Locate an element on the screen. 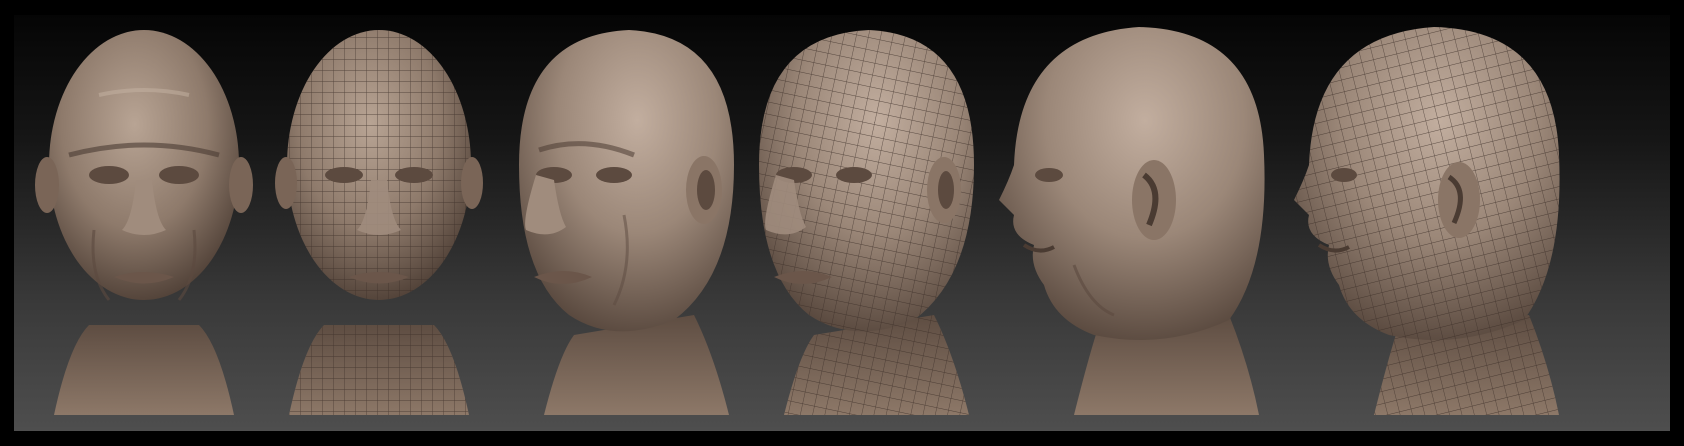 Image resolution: width=1684 pixels, height=446 pixels. head-three-quarter-sculpt is located at coordinates (626, 222).